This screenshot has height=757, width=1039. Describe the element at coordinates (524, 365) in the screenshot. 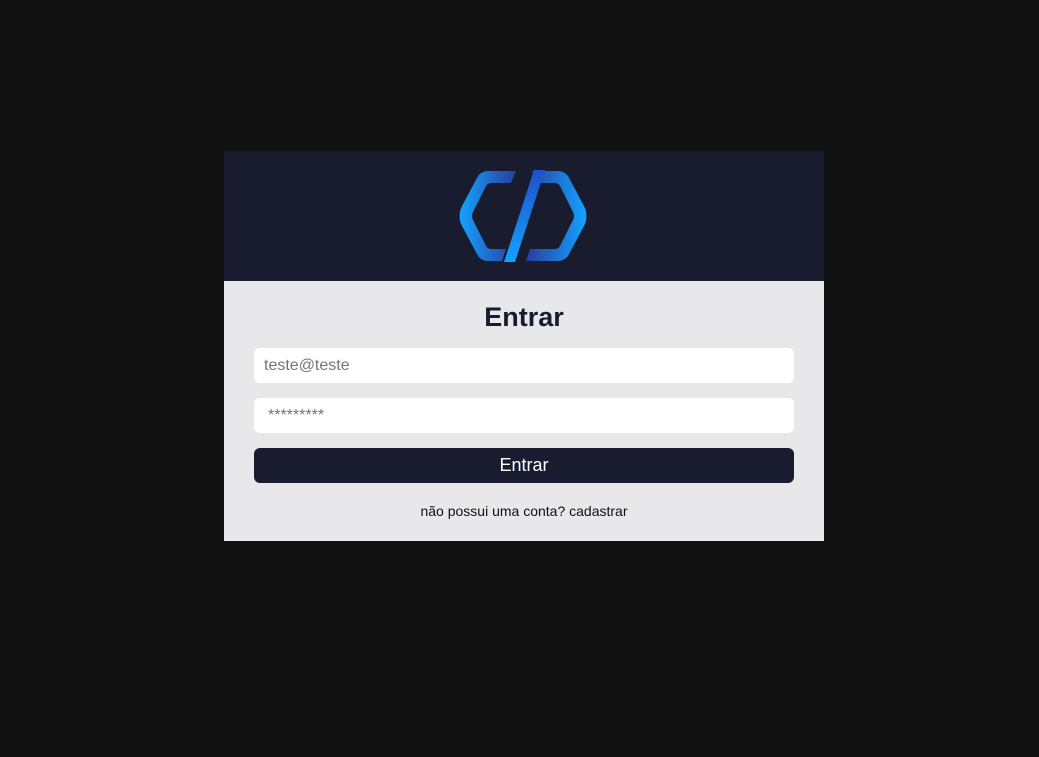

I see `email-field` at that location.